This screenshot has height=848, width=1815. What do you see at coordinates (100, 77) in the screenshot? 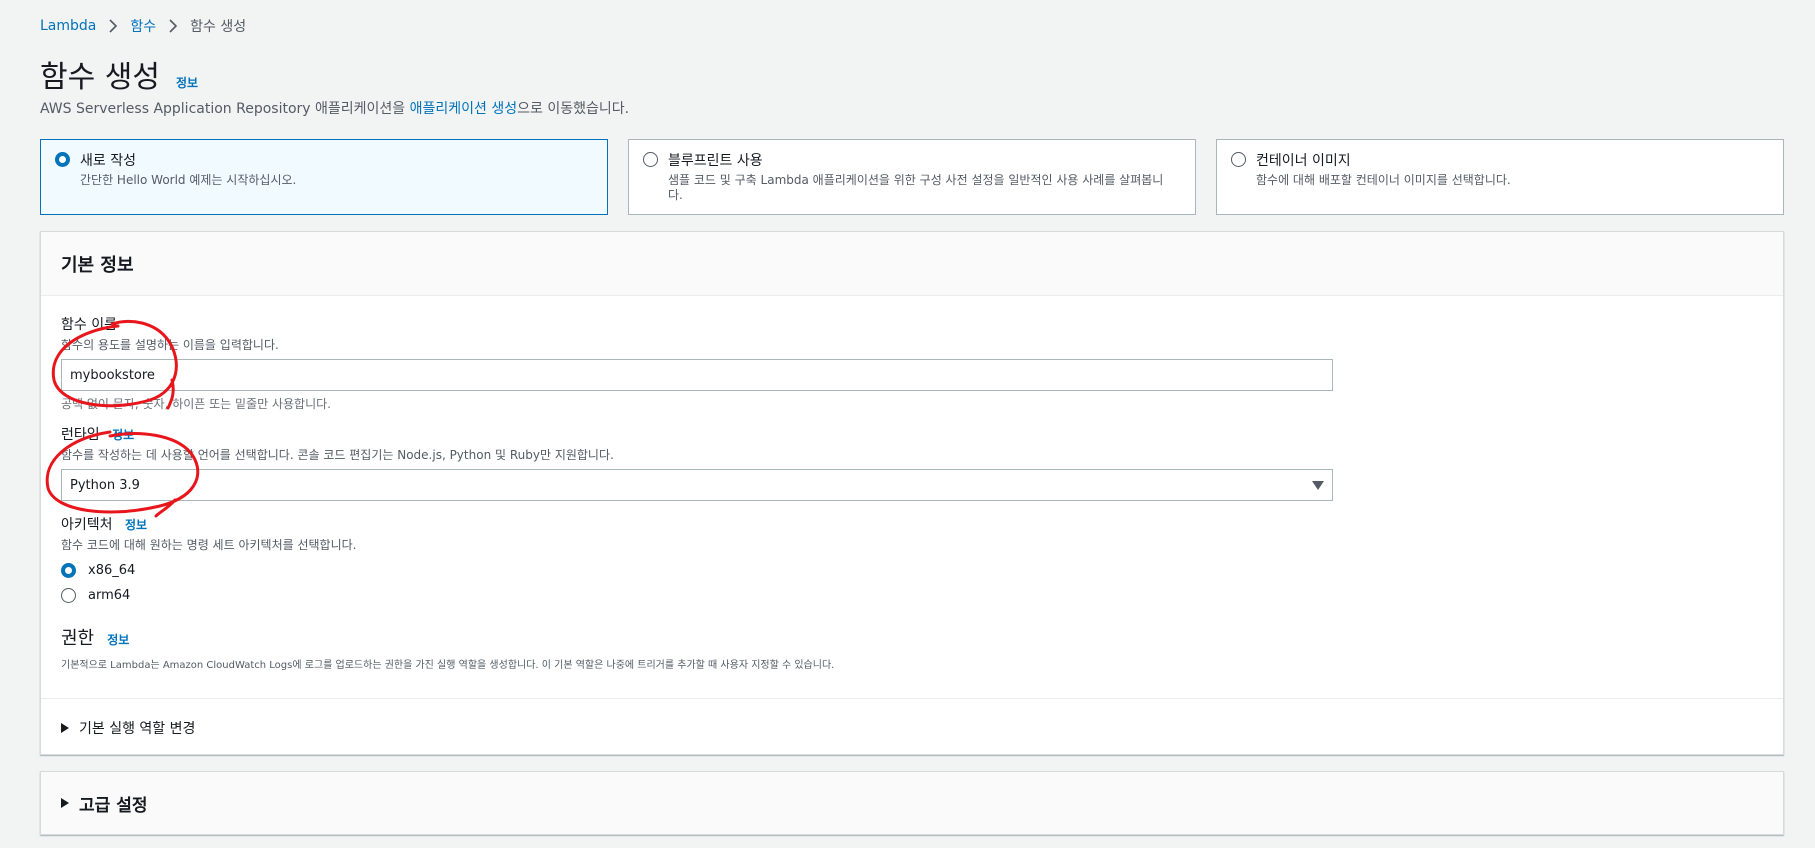
I see `page-title: 함수 생성` at bounding box center [100, 77].